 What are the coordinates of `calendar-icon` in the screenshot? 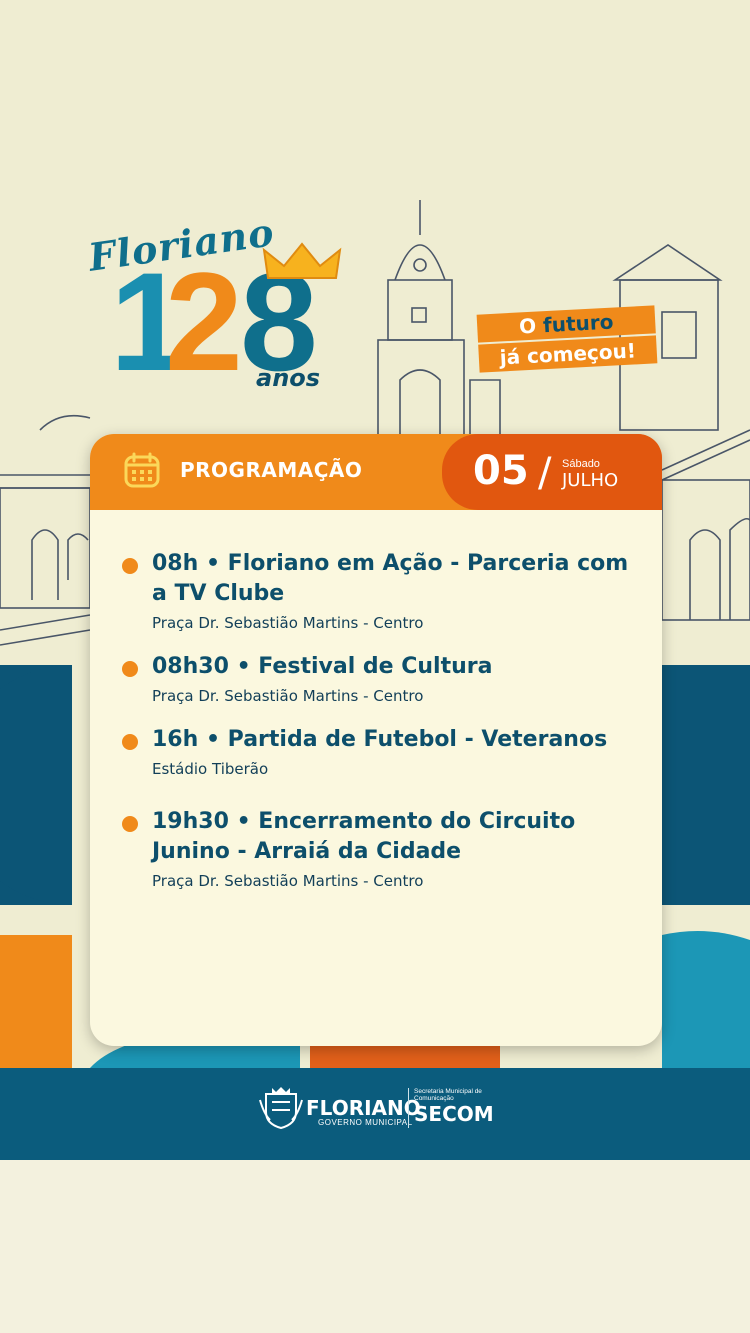 It's located at (142, 470).